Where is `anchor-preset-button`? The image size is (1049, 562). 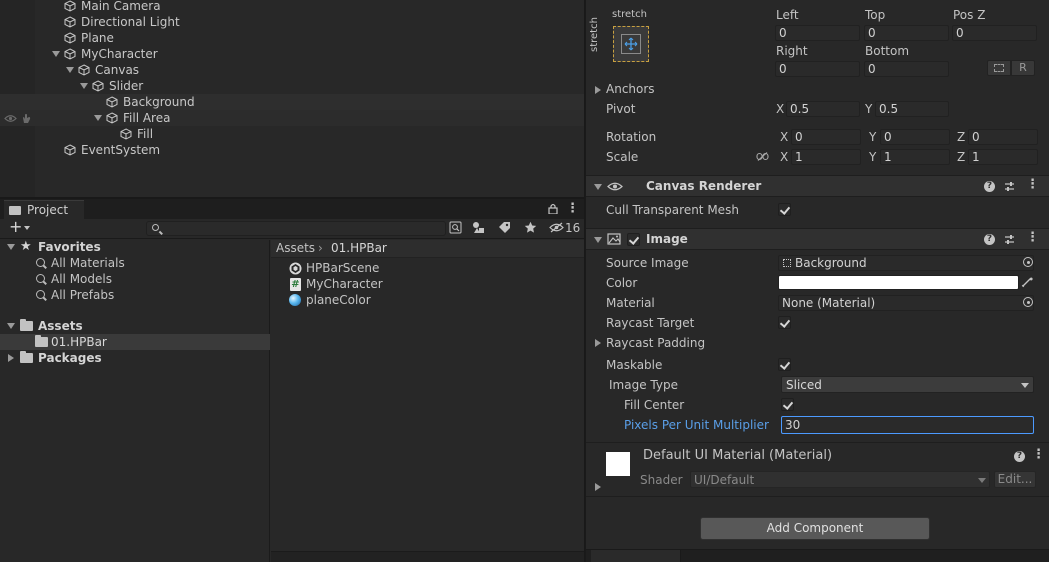
anchor-preset-button is located at coordinates (631, 44).